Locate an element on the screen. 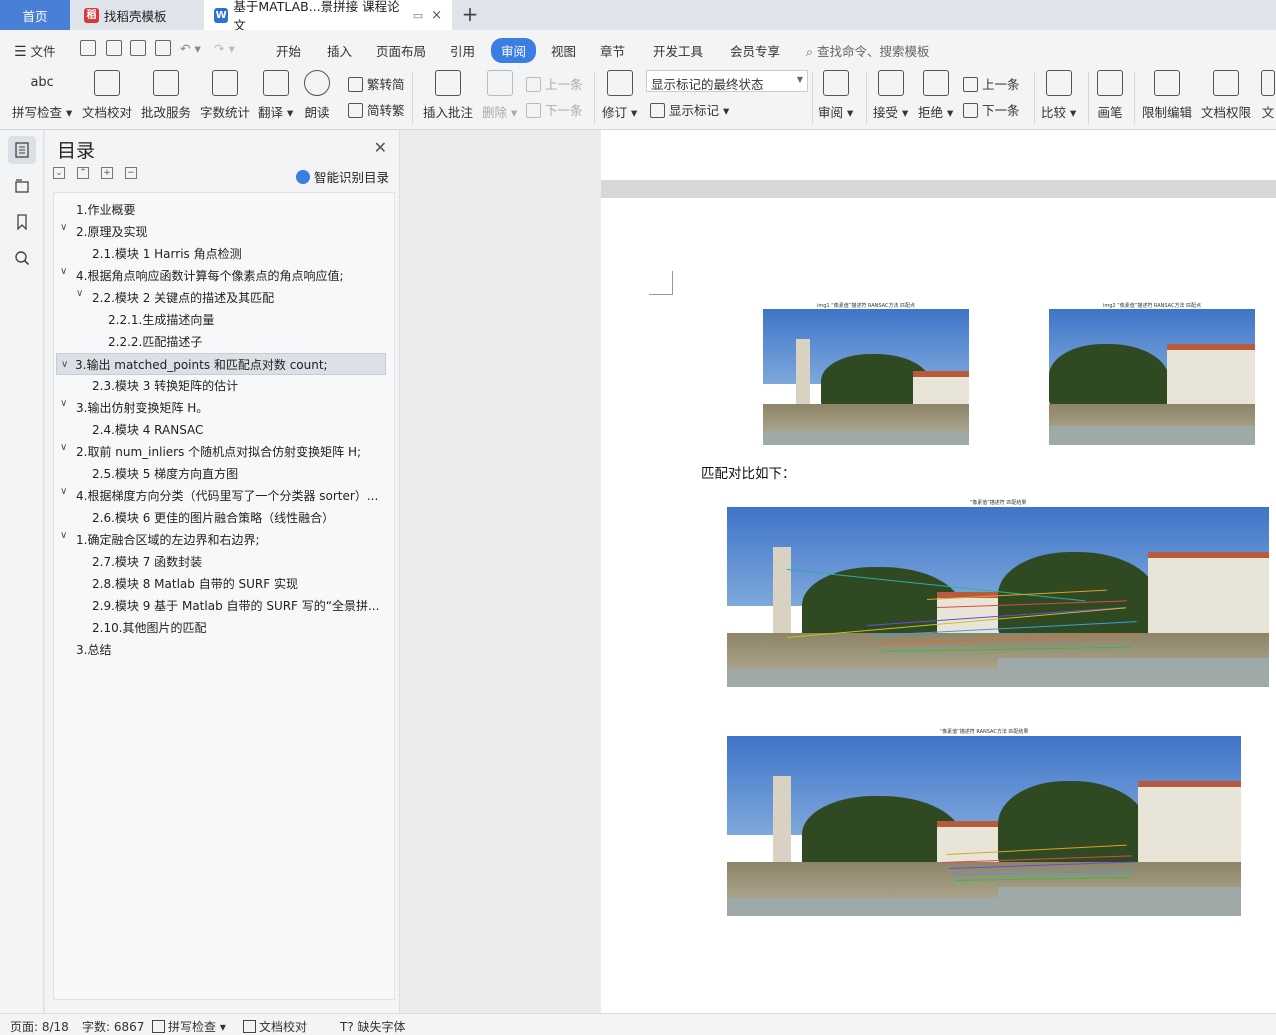  accept-button: 接受 ▾ is located at coordinates (890, 95).